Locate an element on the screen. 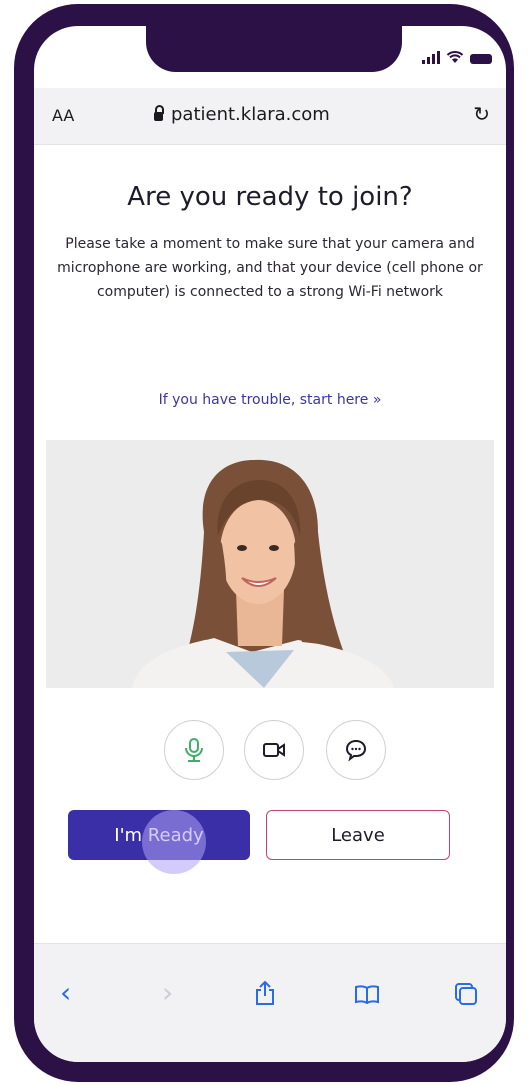 Image resolution: width=530 pixels, height=1086 pixels. video-camera-icon is located at coordinates (274, 750).